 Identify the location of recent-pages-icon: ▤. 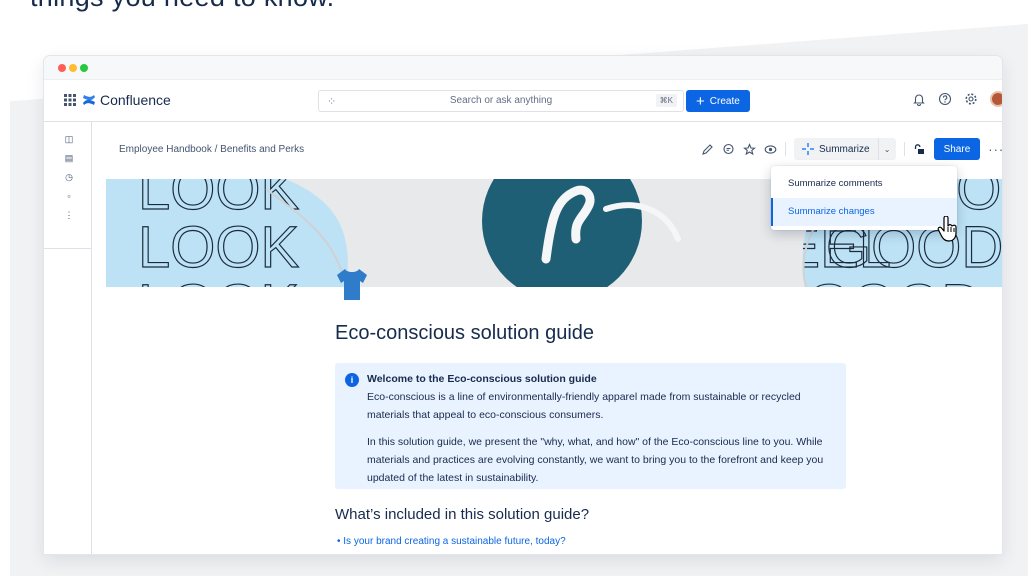
(69, 158).